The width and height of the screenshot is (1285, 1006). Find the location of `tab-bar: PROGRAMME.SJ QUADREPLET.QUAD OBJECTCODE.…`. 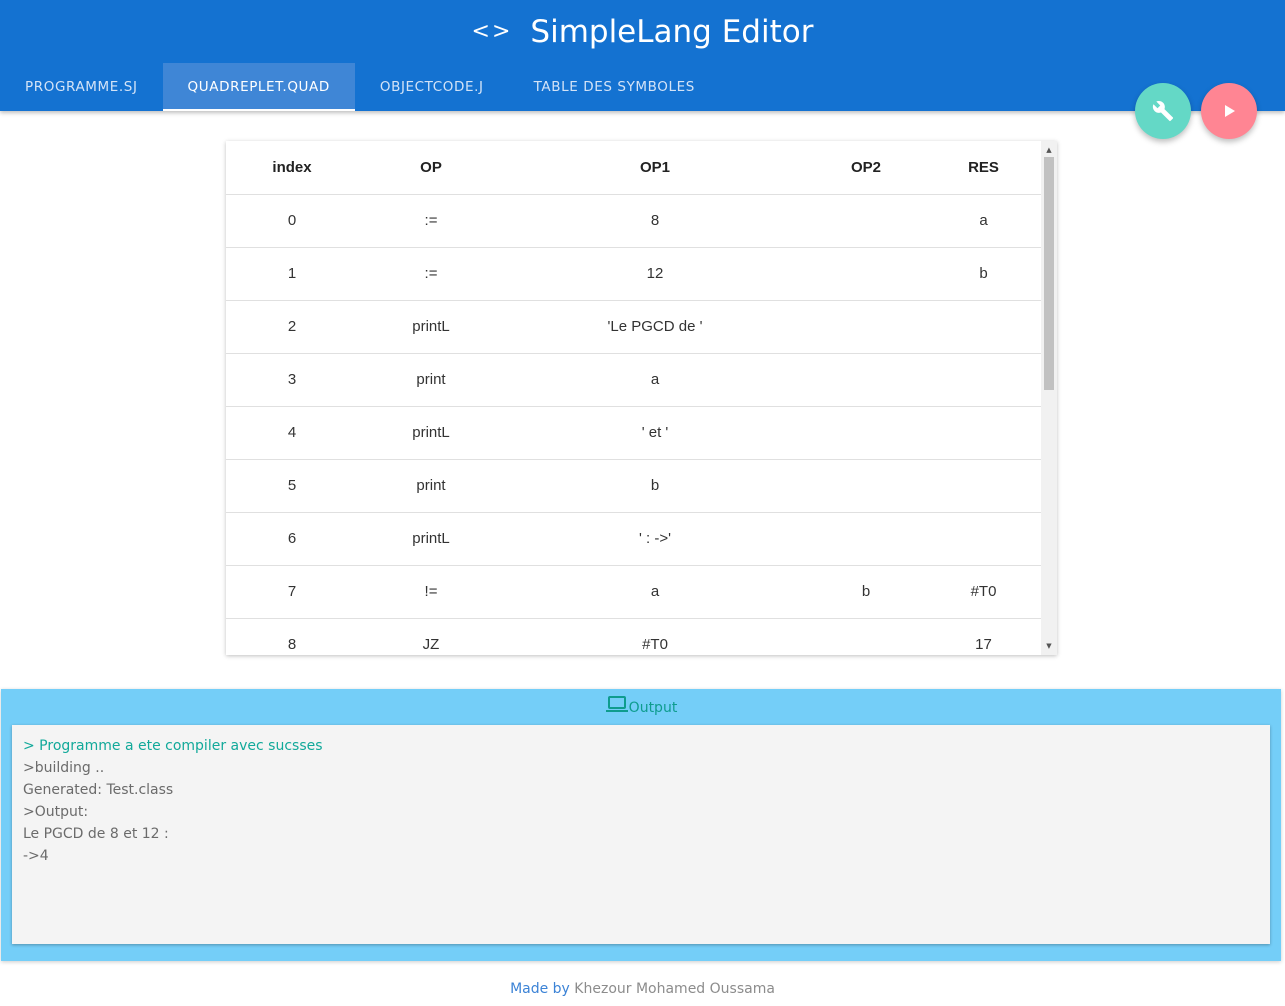

tab-bar: PROGRAMME.SJ QUADREPLET.QUAD OBJECTCODE.… is located at coordinates (360, 87).